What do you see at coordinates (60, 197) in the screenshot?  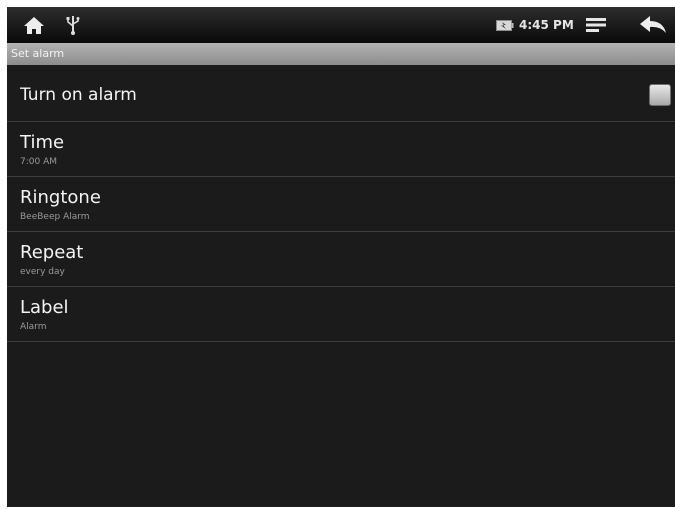 I see `ringtone-label: Ringtone` at bounding box center [60, 197].